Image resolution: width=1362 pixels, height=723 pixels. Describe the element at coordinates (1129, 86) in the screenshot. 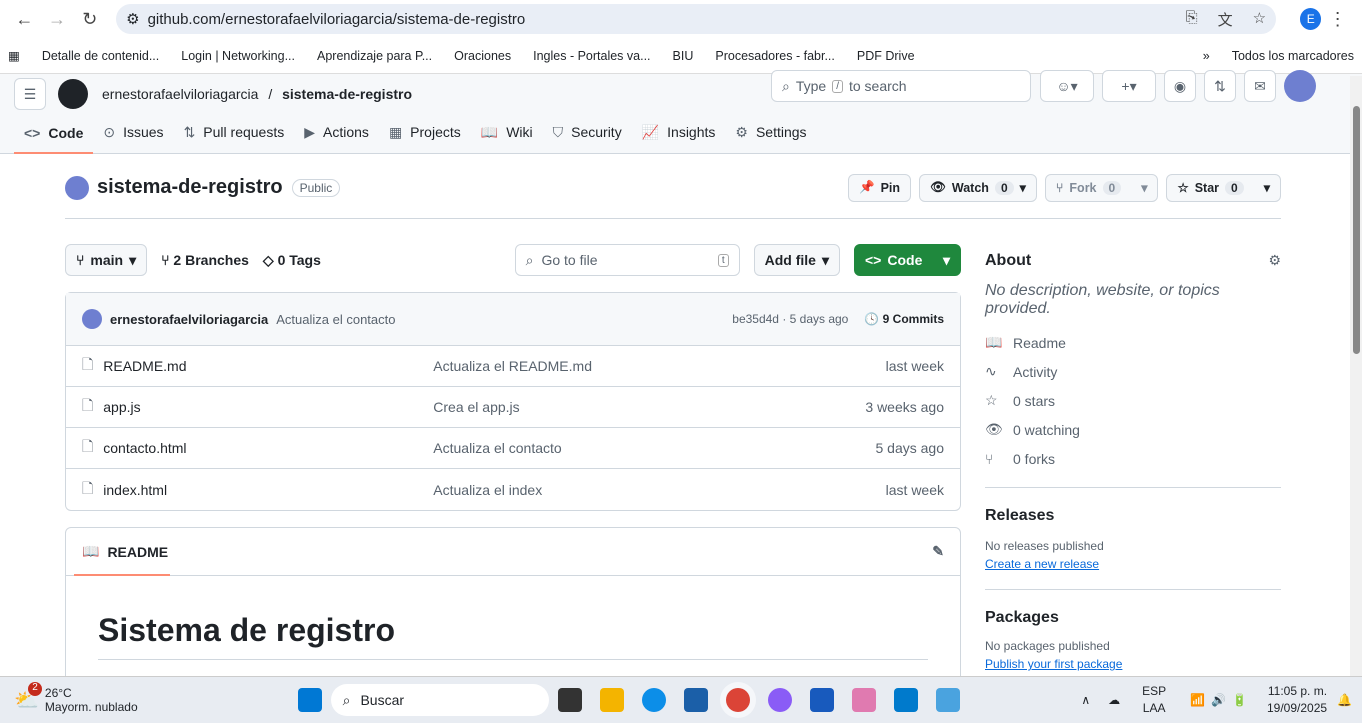

I see `create-new-icon: +▾` at that location.